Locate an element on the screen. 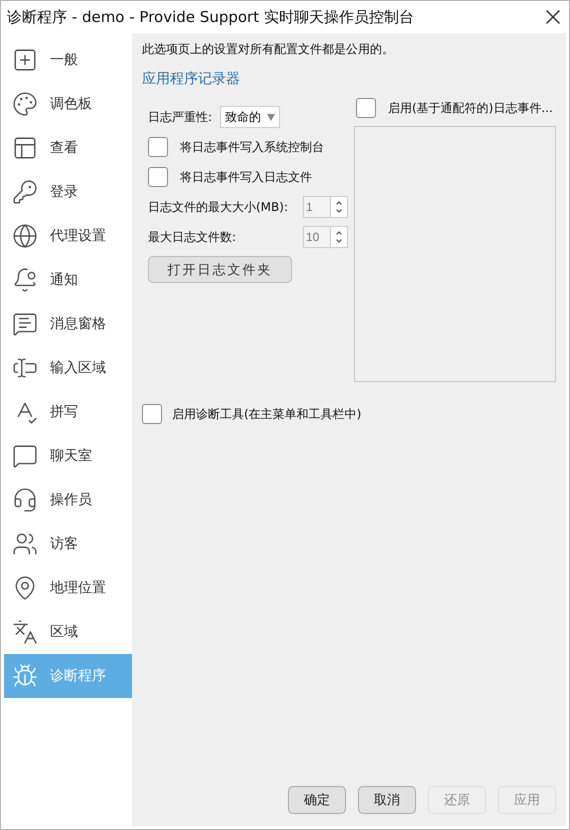 The width and height of the screenshot is (570, 830). dialog-button: 取消 is located at coordinates (387, 800).